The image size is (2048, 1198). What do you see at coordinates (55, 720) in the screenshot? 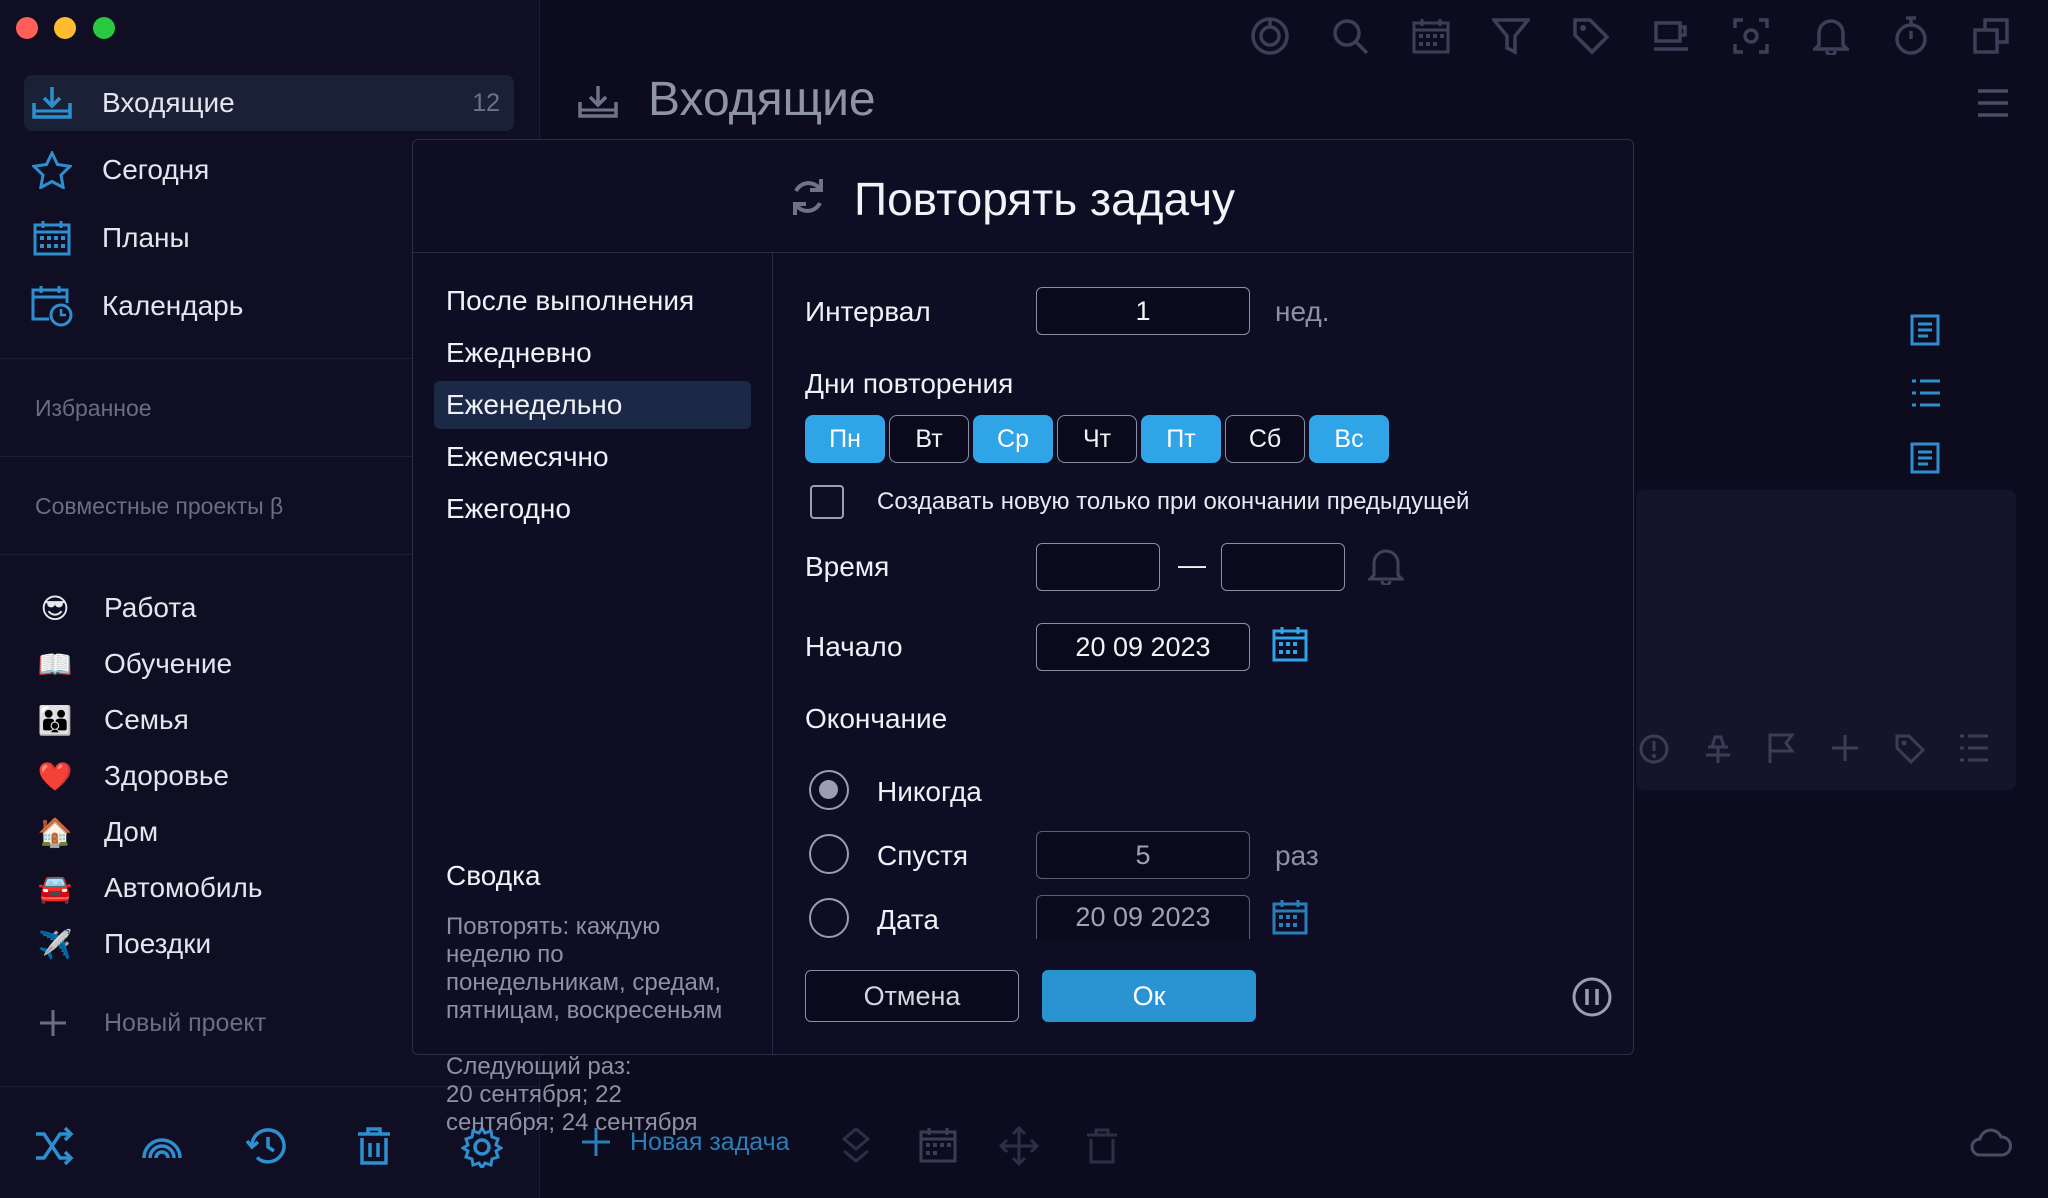
I see `emoji-icon: 👪` at bounding box center [55, 720].